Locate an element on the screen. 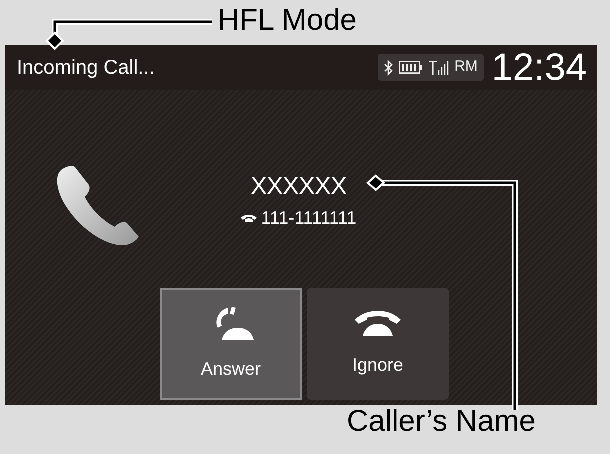 The height and width of the screenshot is (454, 610). status-text: RM is located at coordinates (466, 67).